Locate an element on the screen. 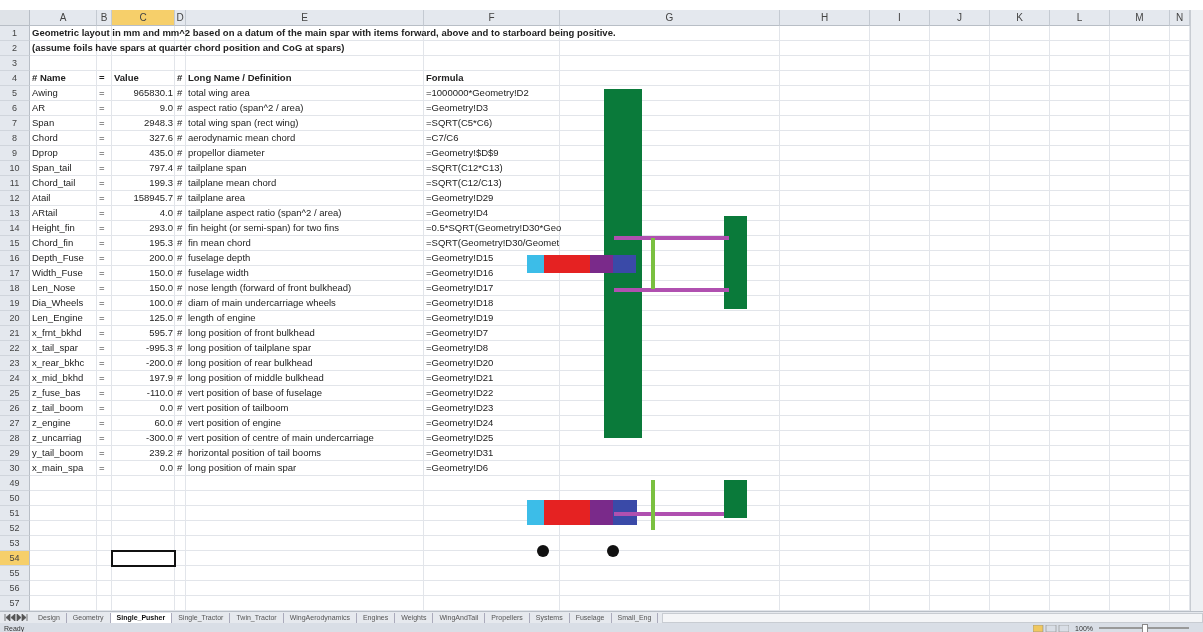 The height and width of the screenshot is (632, 1203). table-cell-text: x_main_spa is located at coordinates (58, 468).